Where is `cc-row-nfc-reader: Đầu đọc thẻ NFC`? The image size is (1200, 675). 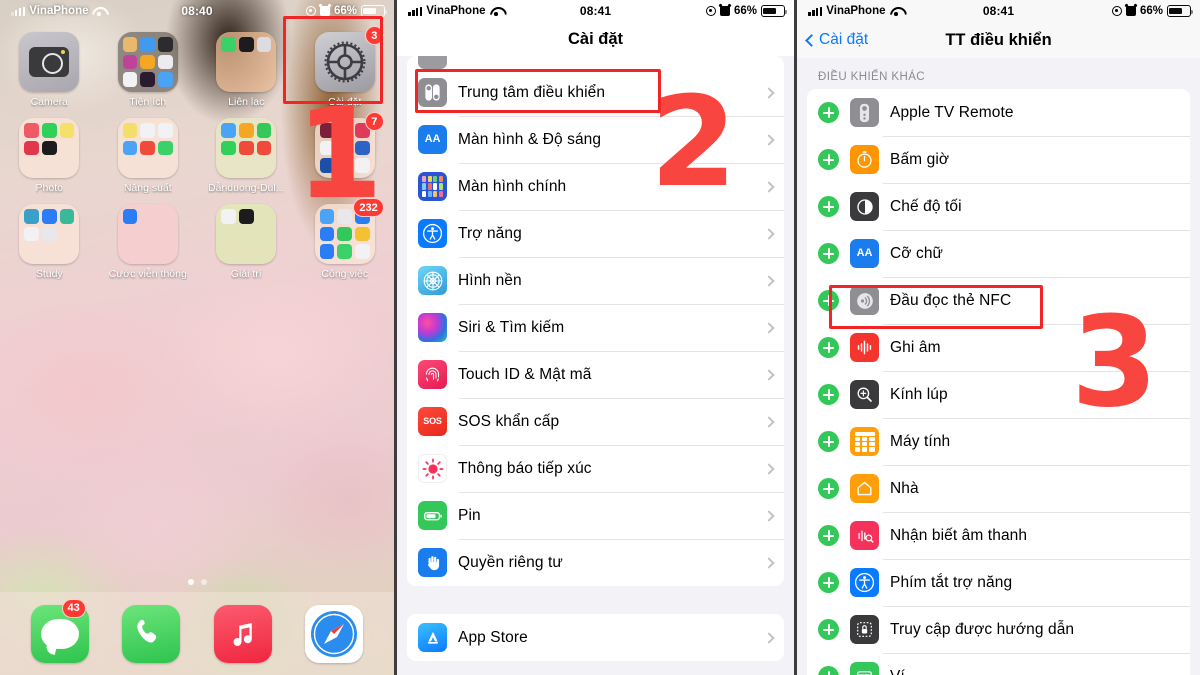
cc-row-nfc-reader: Đầu đọc thẻ NFC is located at coordinates (998, 300).